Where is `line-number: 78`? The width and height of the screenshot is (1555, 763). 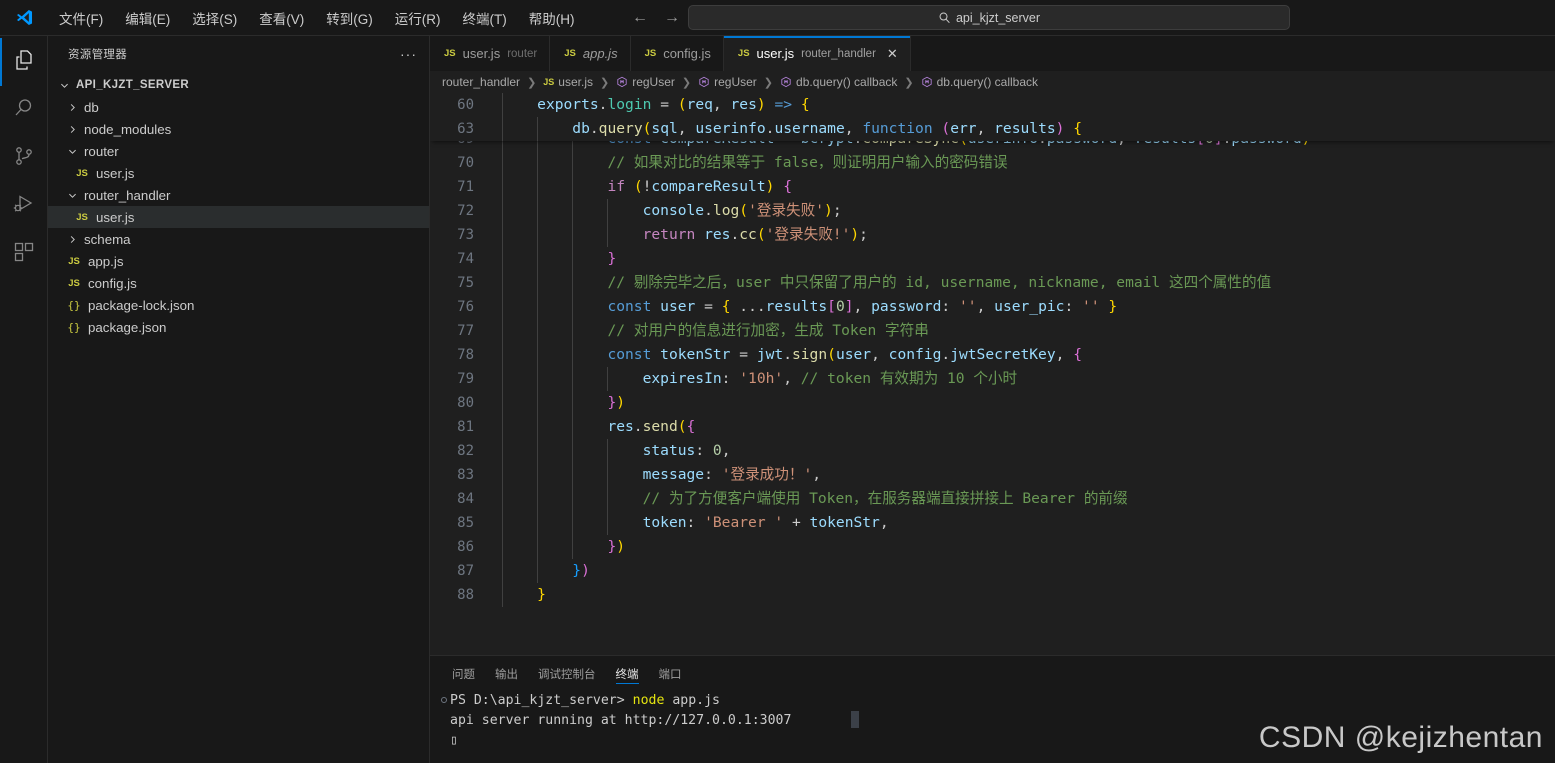
line-number: 78 is located at coordinates (465, 355).